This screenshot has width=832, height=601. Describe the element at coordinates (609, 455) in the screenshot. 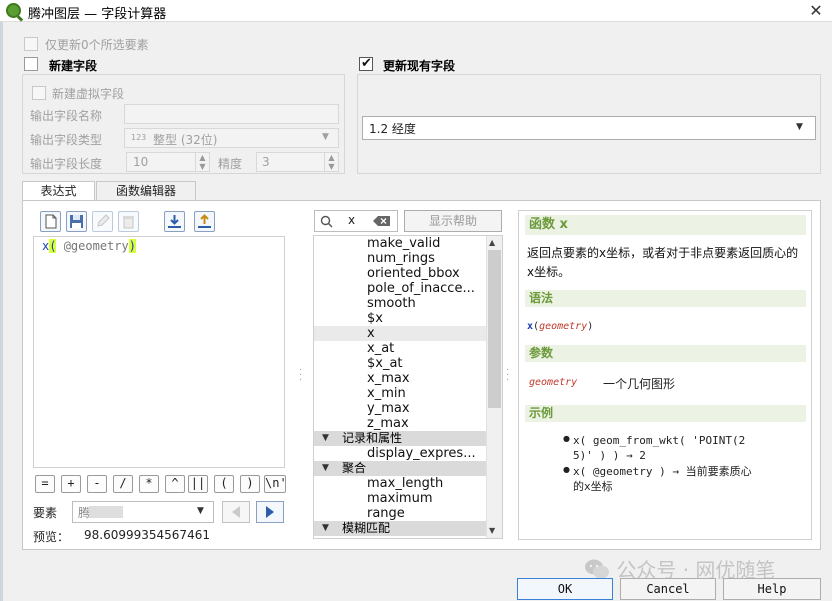

I see `example-1-line-2: 5)' ) ) → 2` at that location.